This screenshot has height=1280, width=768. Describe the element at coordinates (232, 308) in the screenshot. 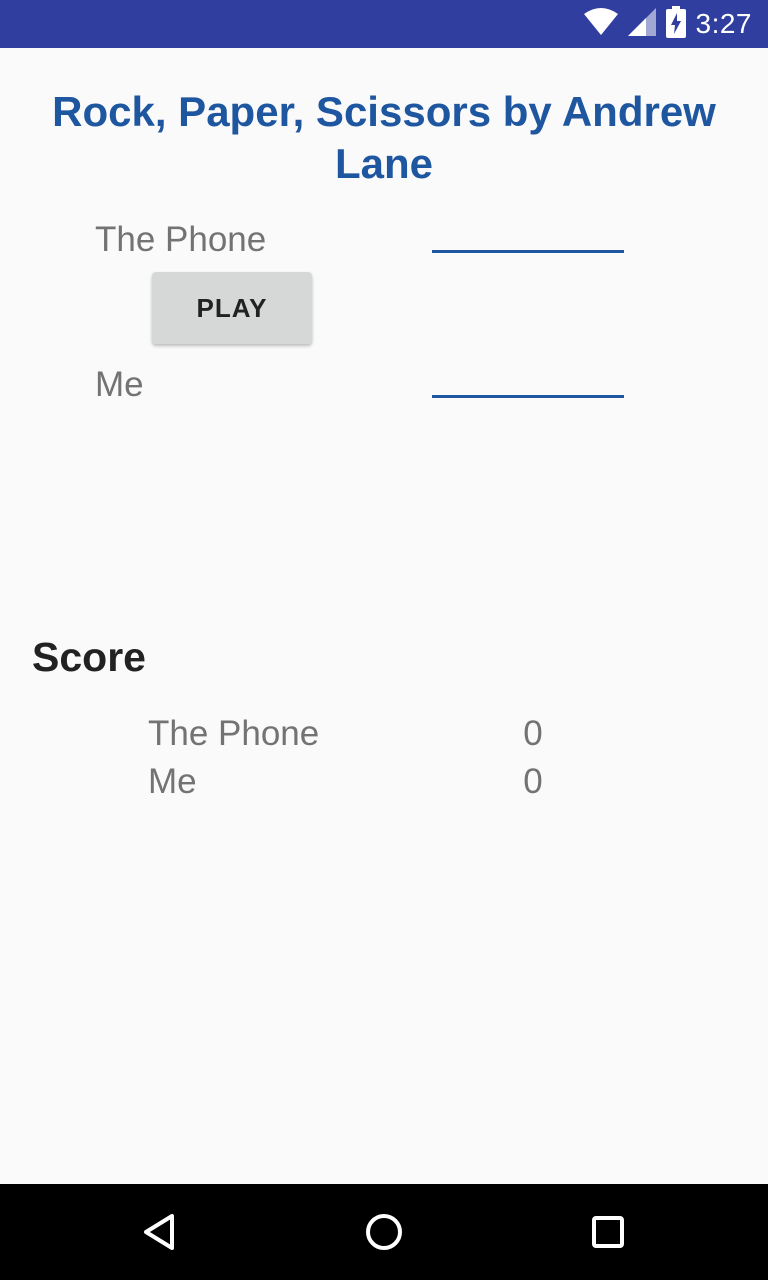

I see `play-button: PLAY` at that location.